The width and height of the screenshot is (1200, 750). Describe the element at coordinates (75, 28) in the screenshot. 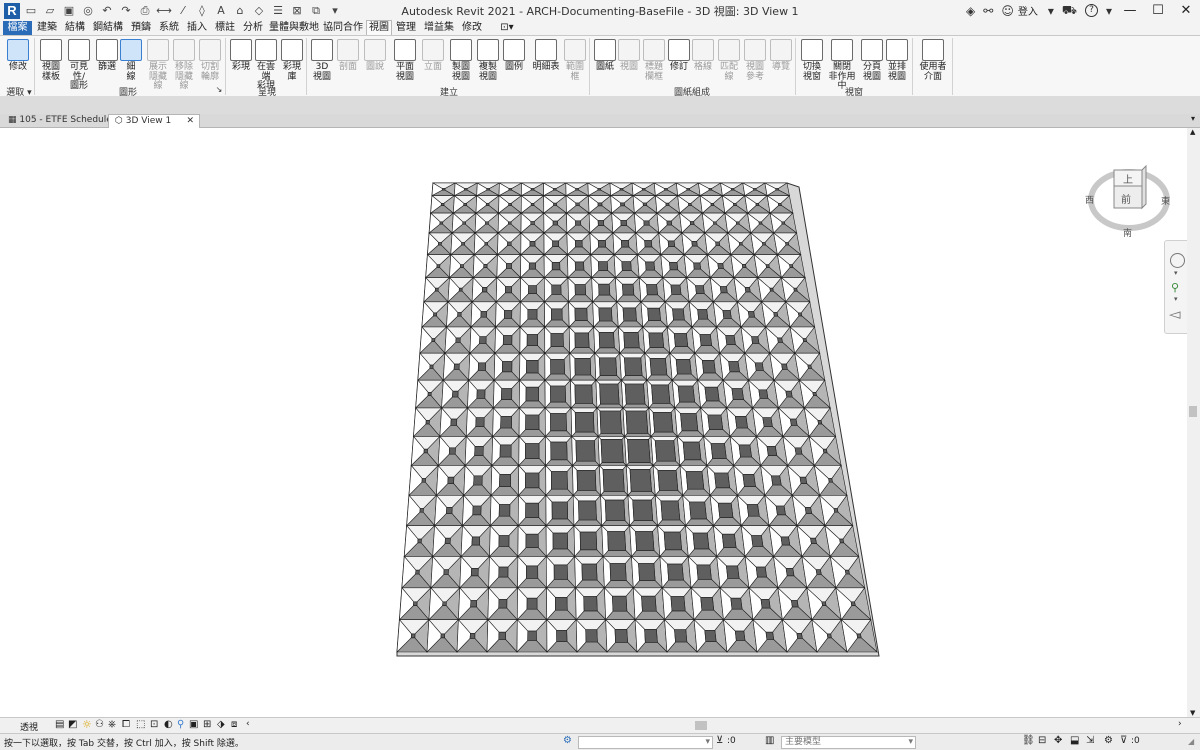

I see `tab-structure: 結構` at that location.